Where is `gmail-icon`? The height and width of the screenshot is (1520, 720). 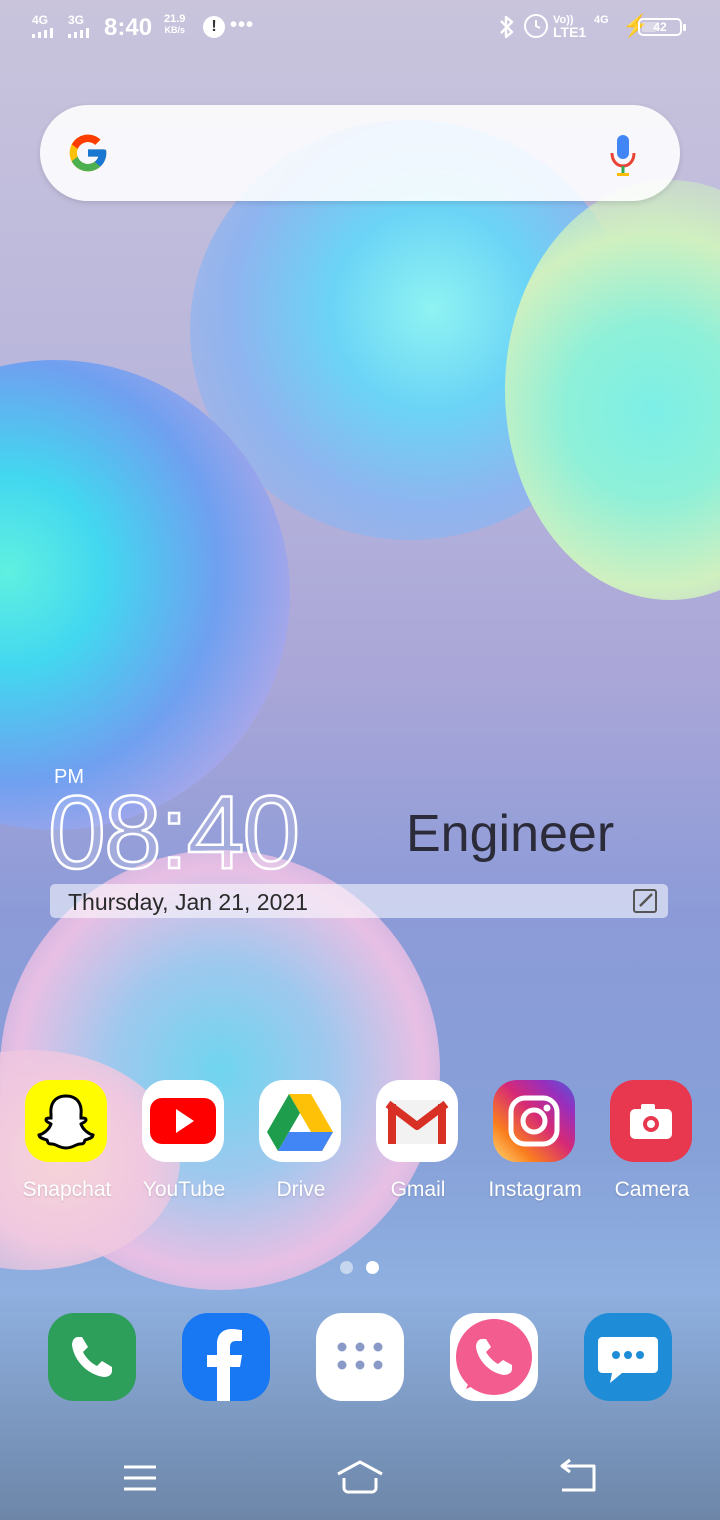
gmail-icon is located at coordinates (417, 1121).